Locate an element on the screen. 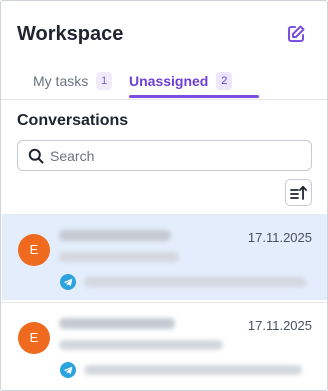 The width and height of the screenshot is (328, 391). page-title: Workspace is located at coordinates (70, 34).